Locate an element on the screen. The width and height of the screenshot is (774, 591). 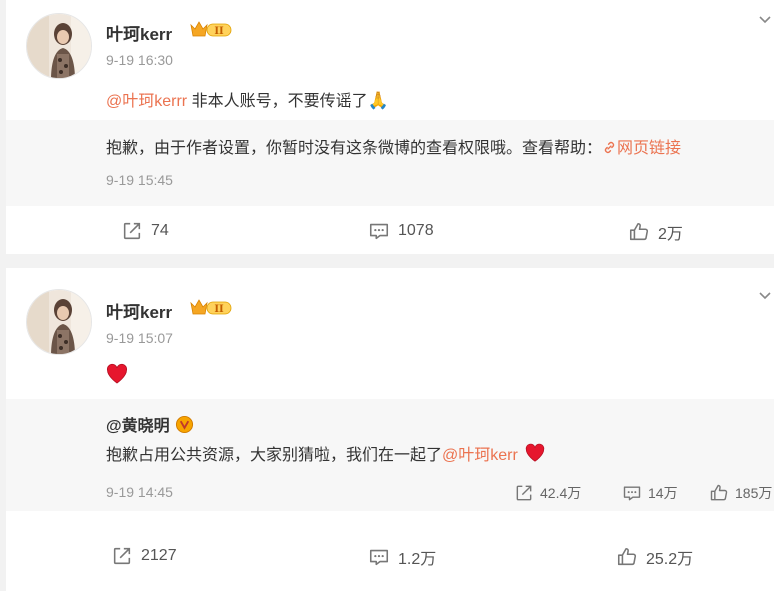
retweet-repost-count: 42.4万 is located at coordinates (561, 493).